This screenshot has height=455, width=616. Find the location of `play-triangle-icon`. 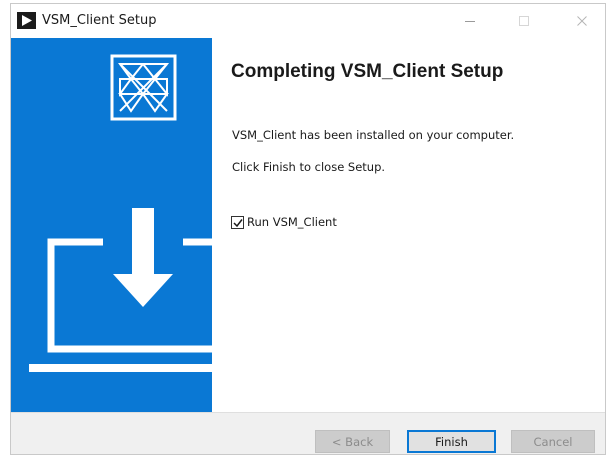

play-triangle-icon is located at coordinates (26, 20).